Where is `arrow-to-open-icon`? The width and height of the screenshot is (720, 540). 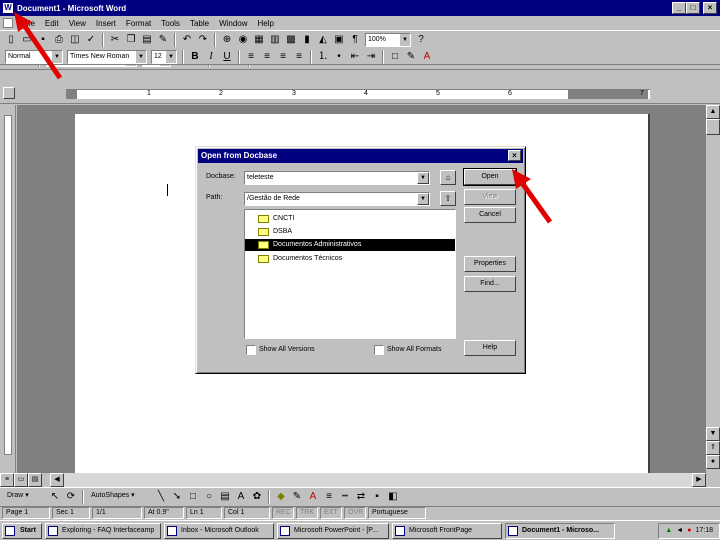 arrow-to-open-icon is located at coordinates (38, 46).